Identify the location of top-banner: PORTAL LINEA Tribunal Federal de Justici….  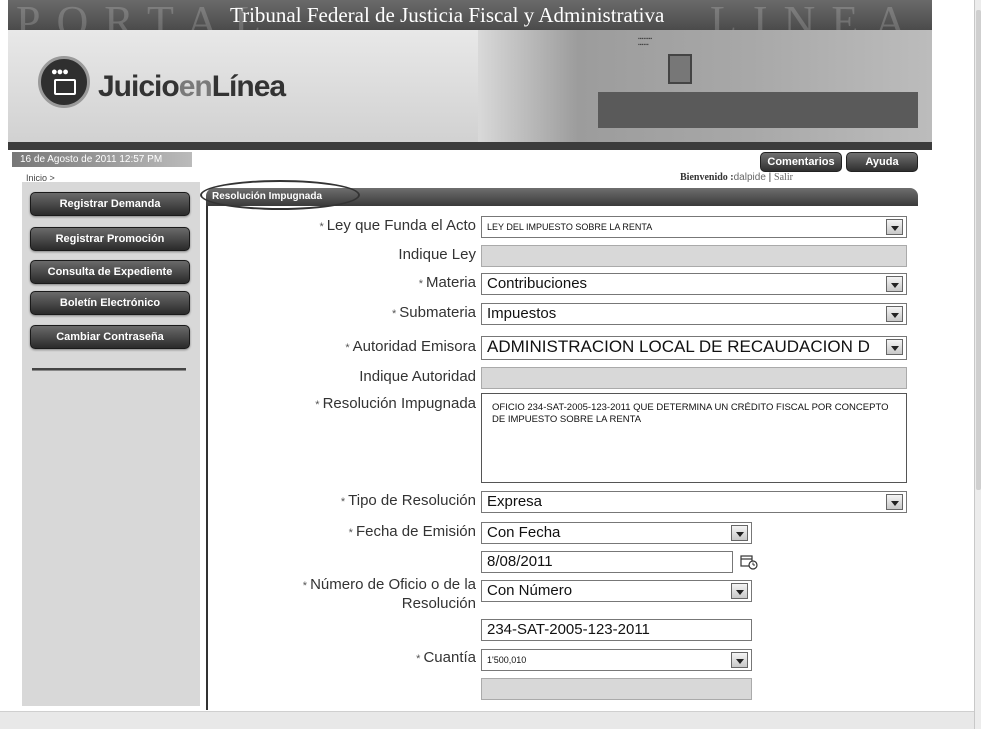
(470, 23).